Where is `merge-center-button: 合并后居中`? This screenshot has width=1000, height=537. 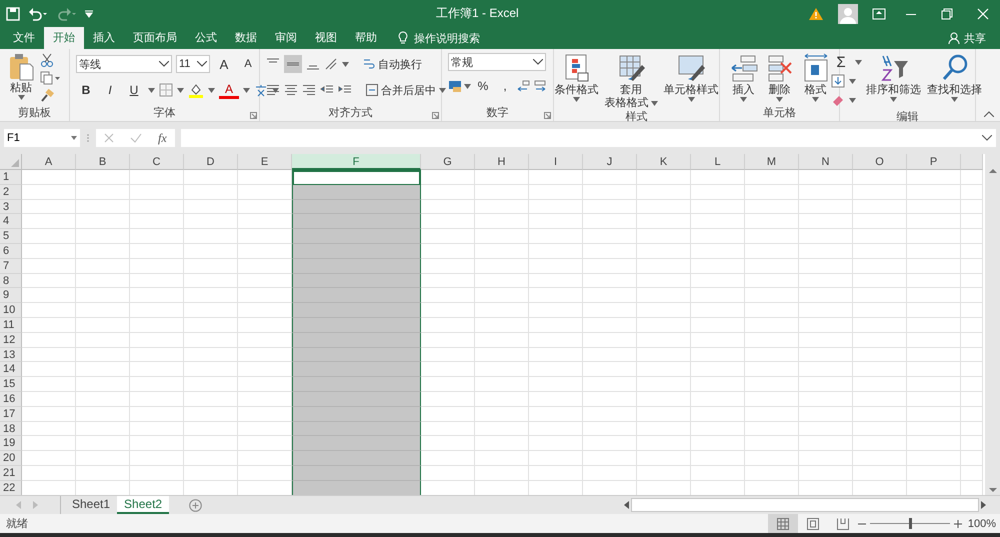 merge-center-button: 合并后居中 is located at coordinates (406, 90).